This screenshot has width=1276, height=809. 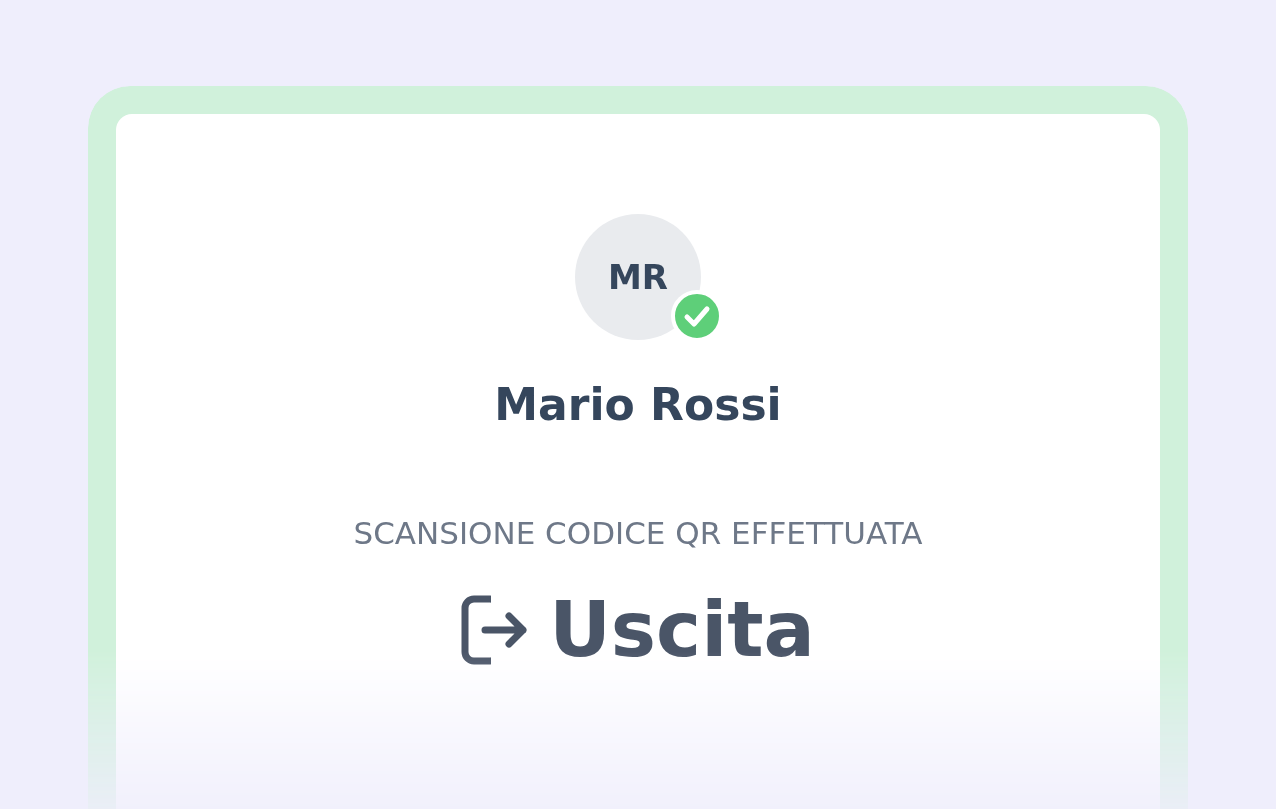 What do you see at coordinates (638, 405) in the screenshot?
I see `person-name: Mario Rossi` at bounding box center [638, 405].